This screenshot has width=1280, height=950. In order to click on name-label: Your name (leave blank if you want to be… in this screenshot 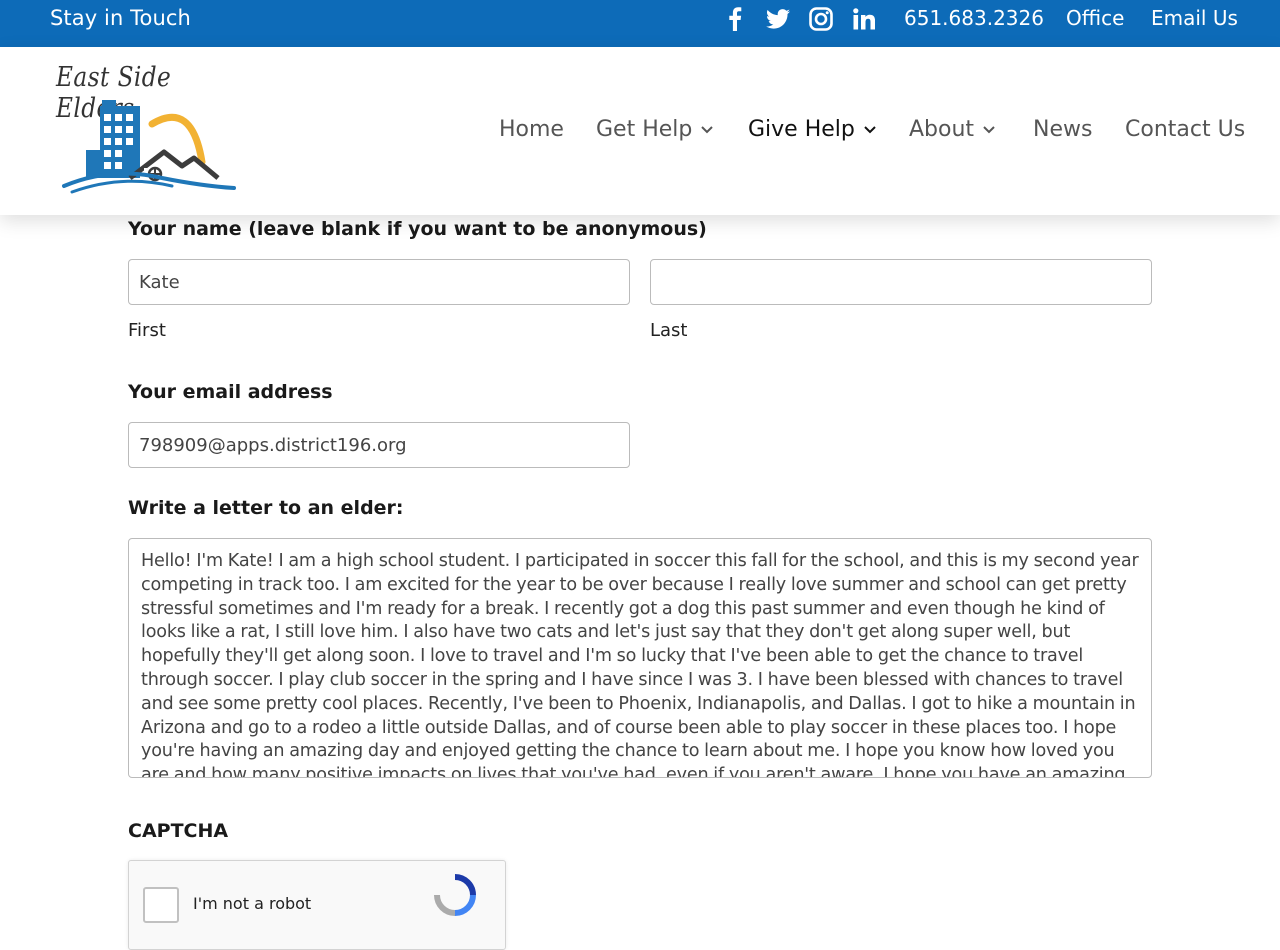, I will do `click(417, 229)`.